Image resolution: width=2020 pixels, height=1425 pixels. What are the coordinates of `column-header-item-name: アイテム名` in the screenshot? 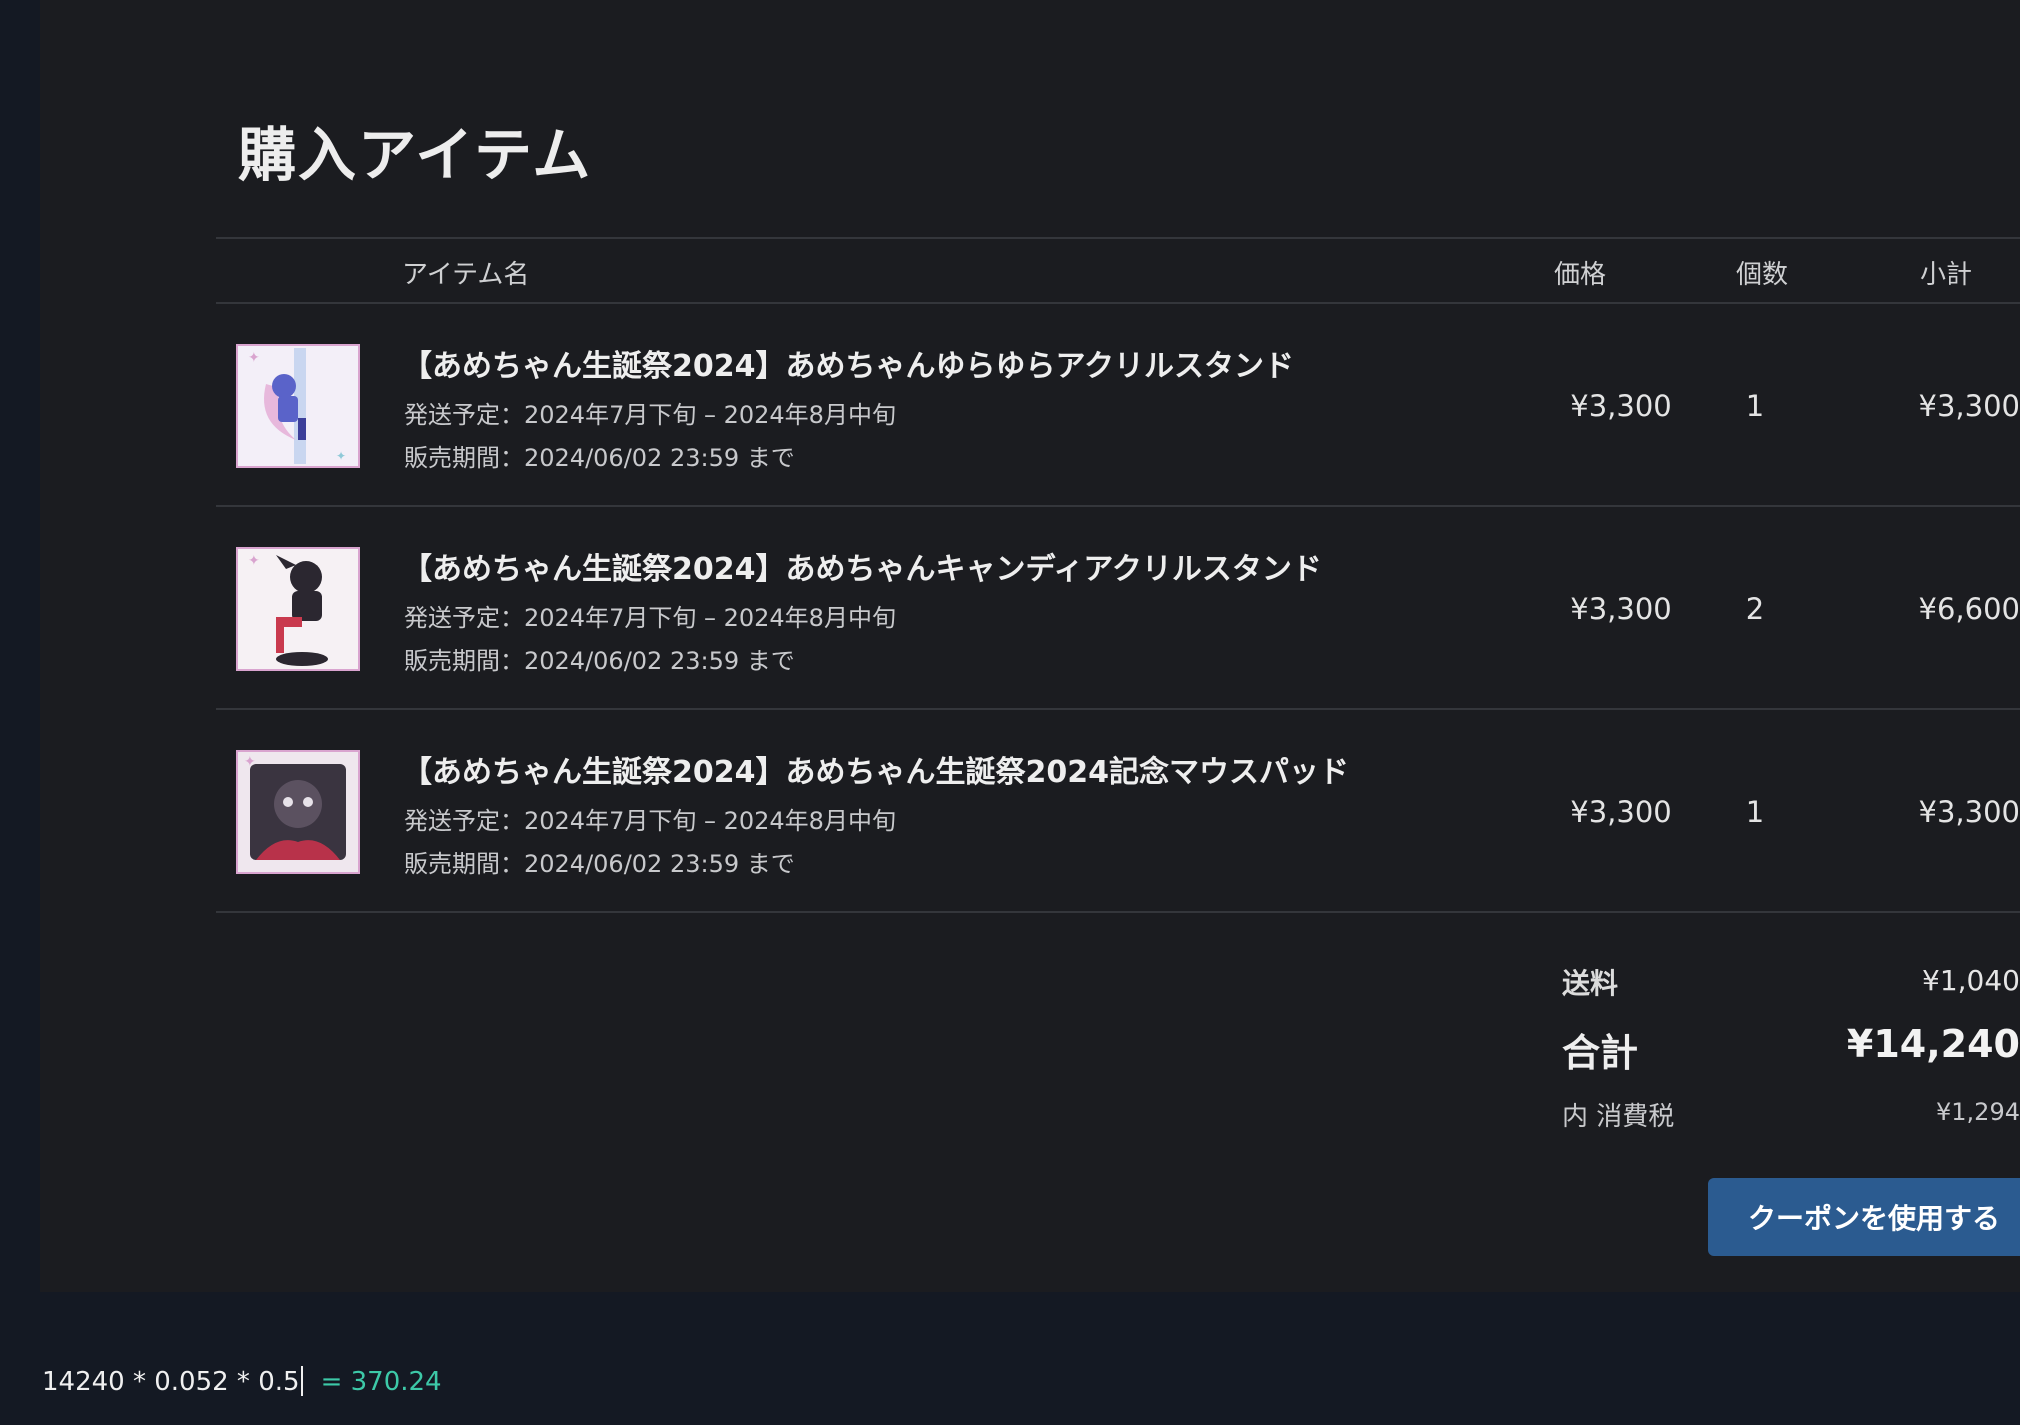 It's located at (466, 275).